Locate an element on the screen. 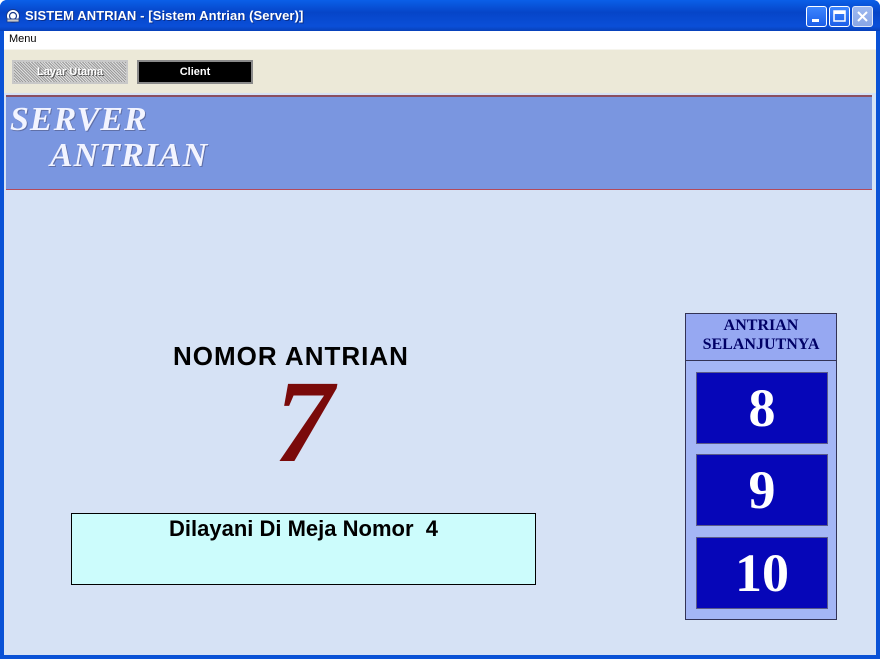  toolbar: Layar Utama Client is located at coordinates (440, 71).